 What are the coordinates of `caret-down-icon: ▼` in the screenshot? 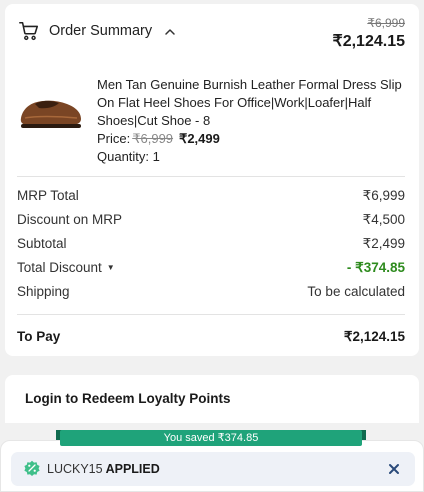 It's located at (111, 267).